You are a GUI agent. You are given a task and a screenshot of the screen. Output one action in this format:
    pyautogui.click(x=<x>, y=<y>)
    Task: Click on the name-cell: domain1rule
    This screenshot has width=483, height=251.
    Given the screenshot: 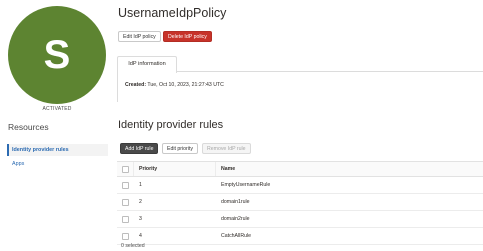 What is the action you would take?
    pyautogui.click(x=235, y=202)
    